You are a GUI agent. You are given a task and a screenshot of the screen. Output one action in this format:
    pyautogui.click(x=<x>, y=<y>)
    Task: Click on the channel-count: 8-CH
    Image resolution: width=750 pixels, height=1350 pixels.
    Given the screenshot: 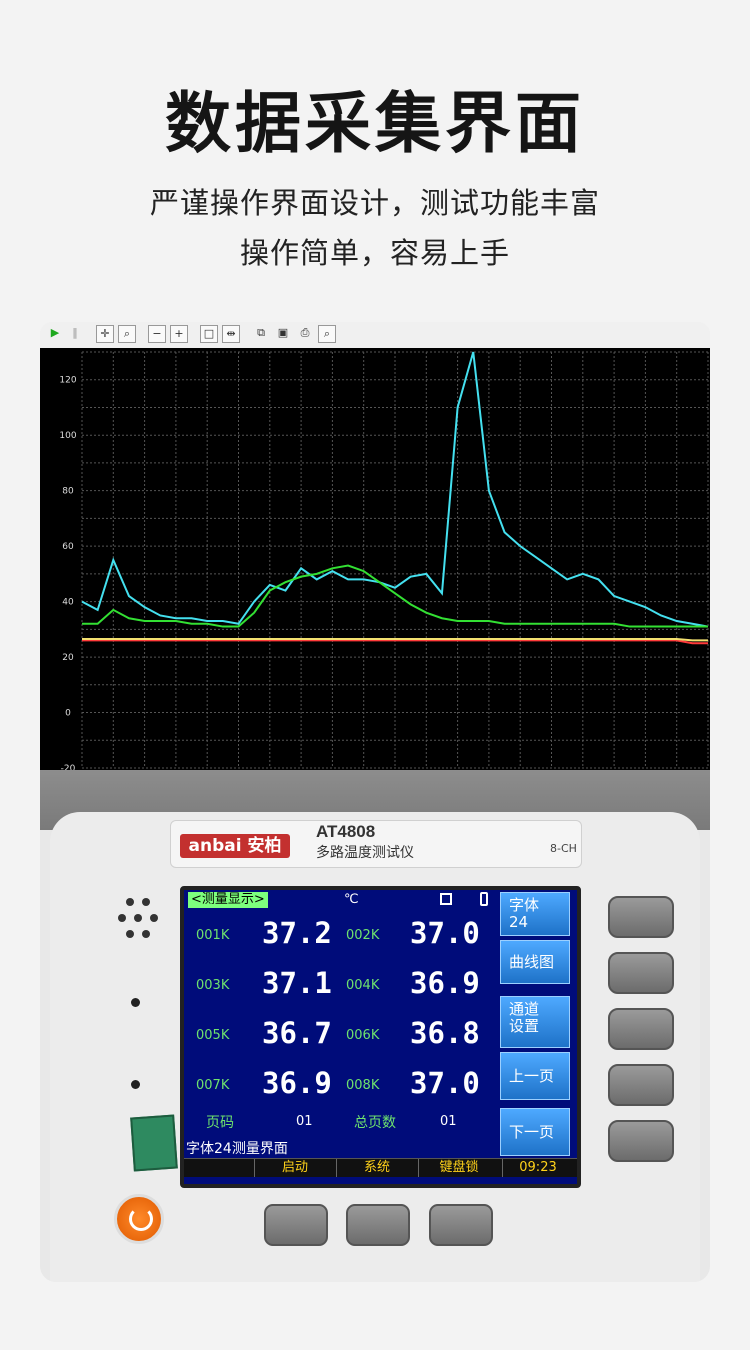 What is the action you would take?
    pyautogui.click(x=563, y=848)
    